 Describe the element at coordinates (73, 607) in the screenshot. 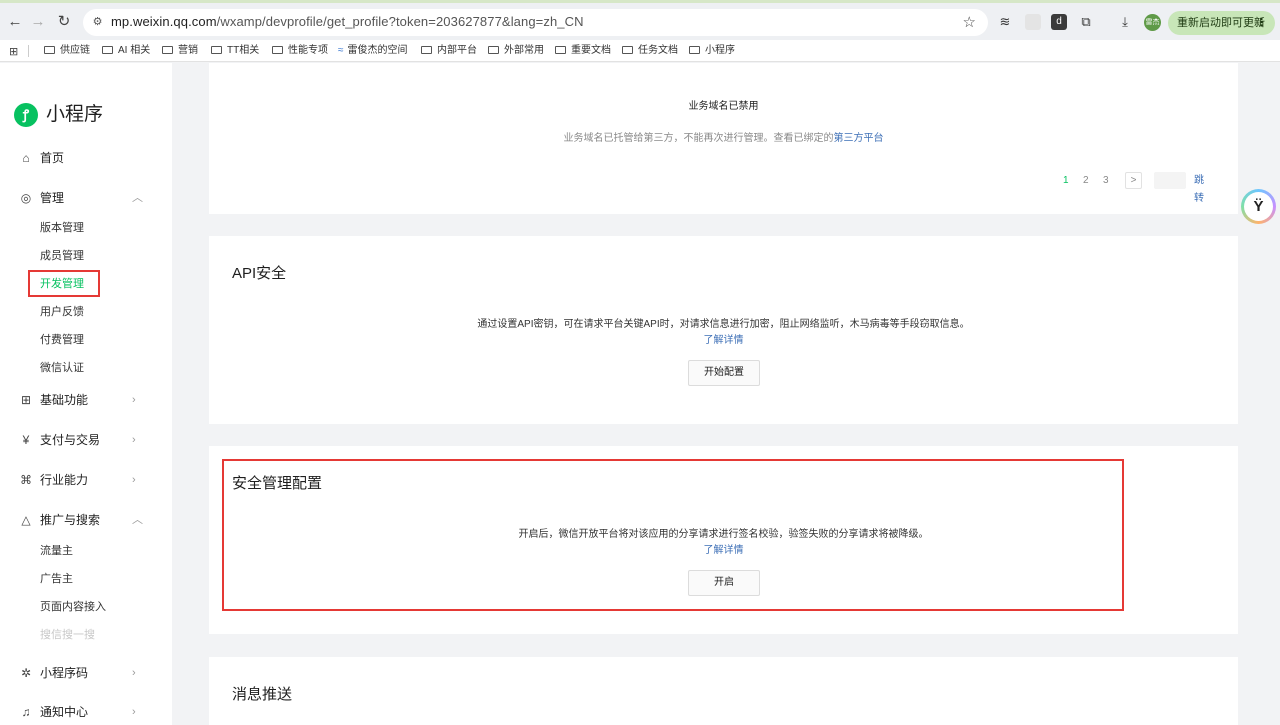

I see `sidebar-subitem-content: 页面内容接入` at that location.